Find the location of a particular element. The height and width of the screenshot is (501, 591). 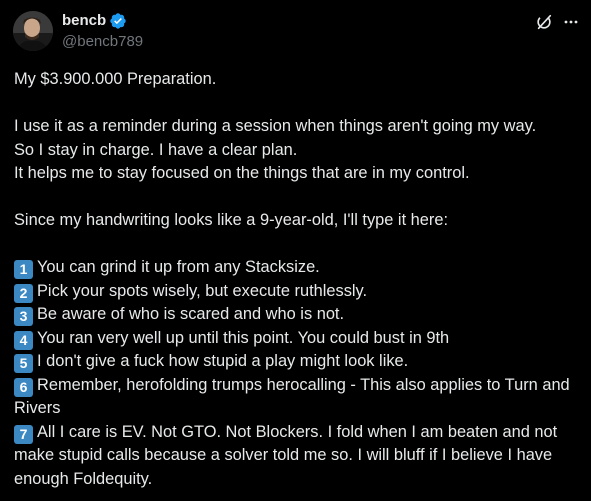

avatar-image is located at coordinates (33, 31).